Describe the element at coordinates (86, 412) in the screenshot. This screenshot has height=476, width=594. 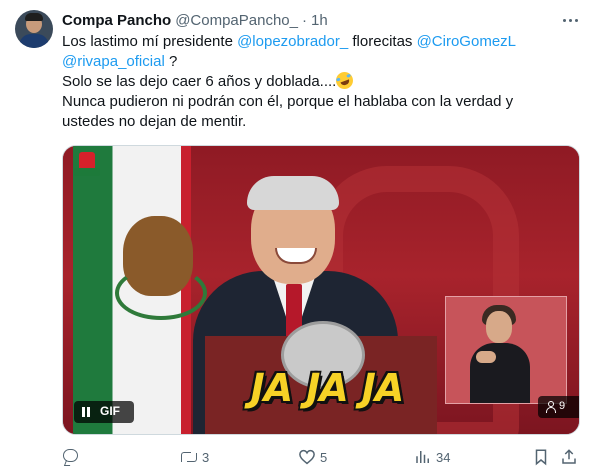
I see `pause-icon` at that location.